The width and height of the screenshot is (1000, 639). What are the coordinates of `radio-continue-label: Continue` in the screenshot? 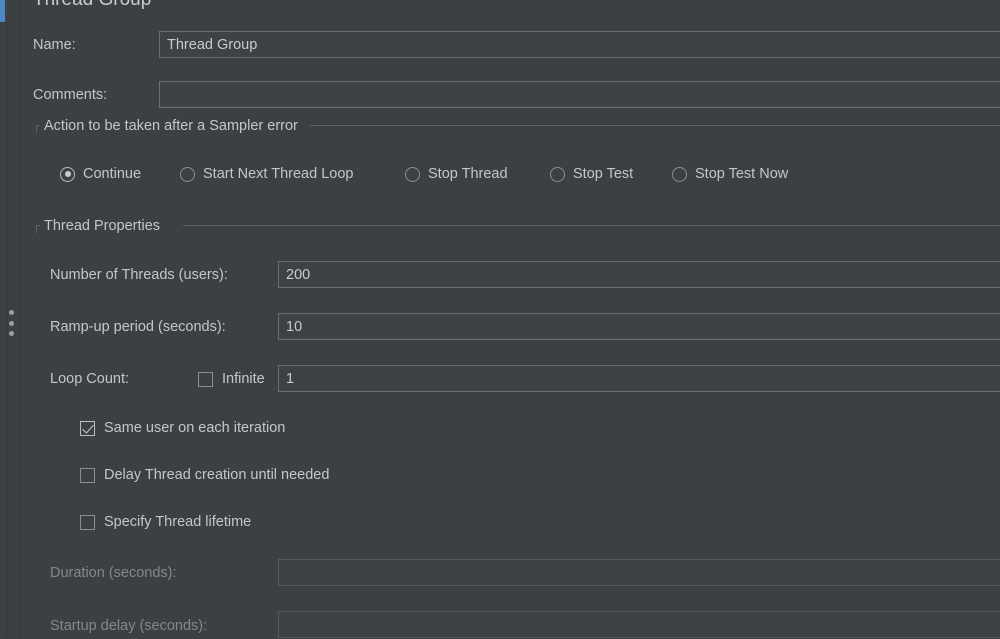 It's located at (112, 174).